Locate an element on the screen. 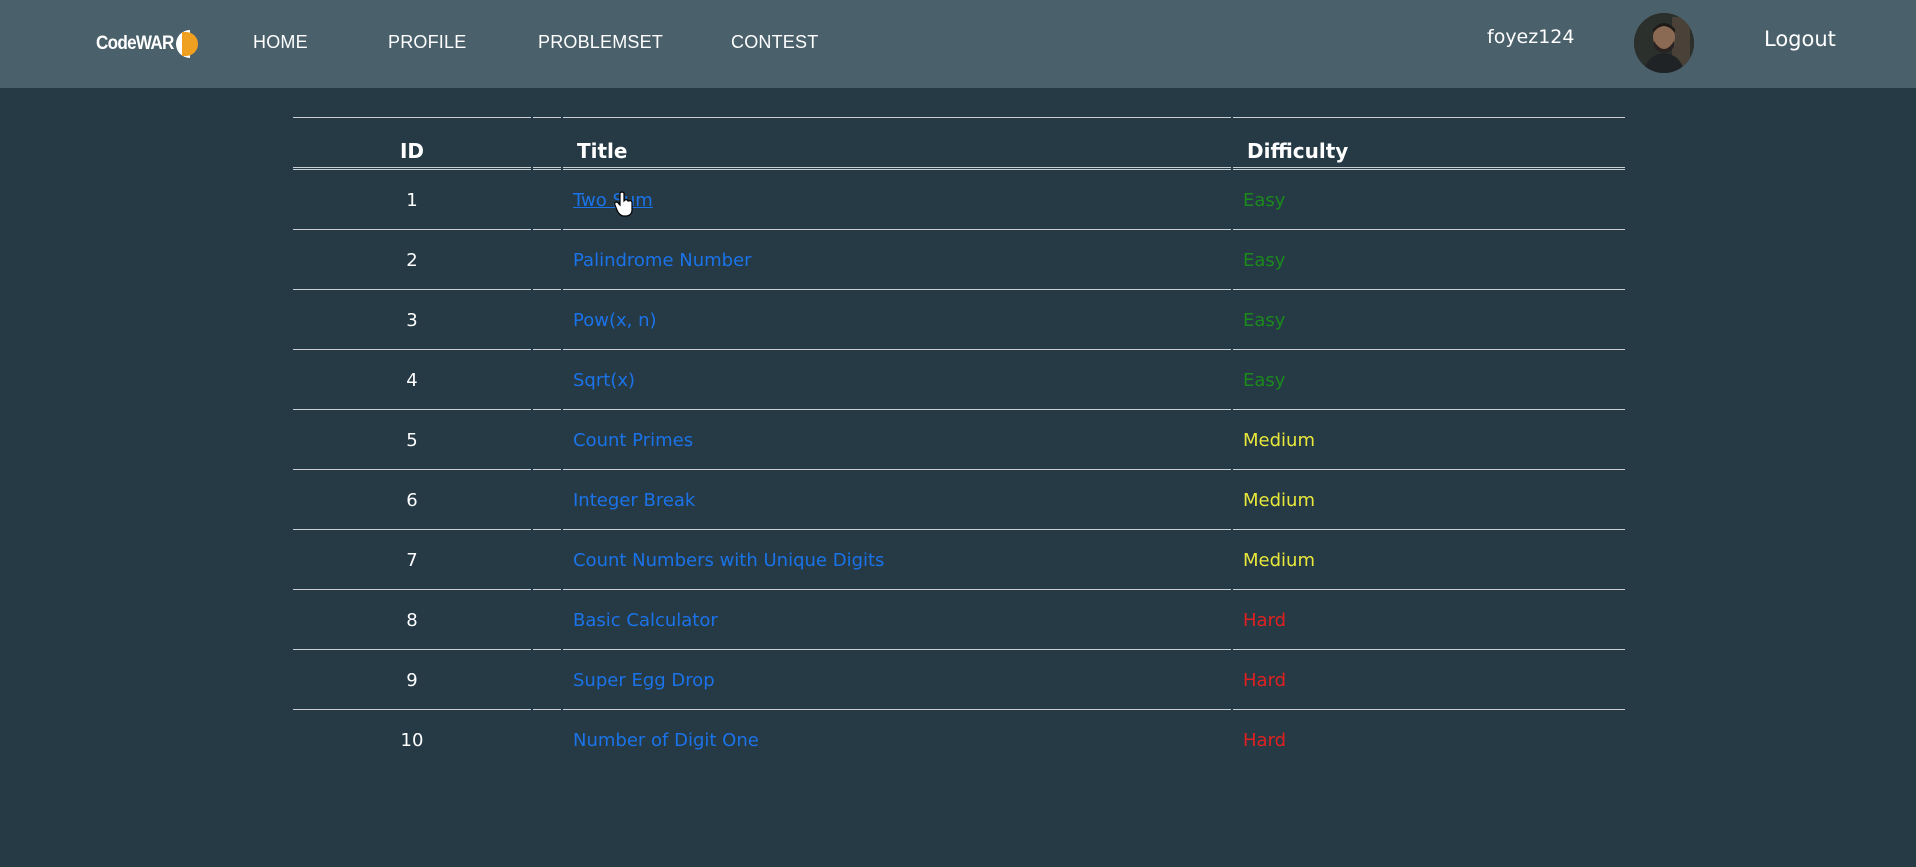 Image resolution: width=1916 pixels, height=867 pixels. header-difficulty: Difficulty is located at coordinates (1429, 143).